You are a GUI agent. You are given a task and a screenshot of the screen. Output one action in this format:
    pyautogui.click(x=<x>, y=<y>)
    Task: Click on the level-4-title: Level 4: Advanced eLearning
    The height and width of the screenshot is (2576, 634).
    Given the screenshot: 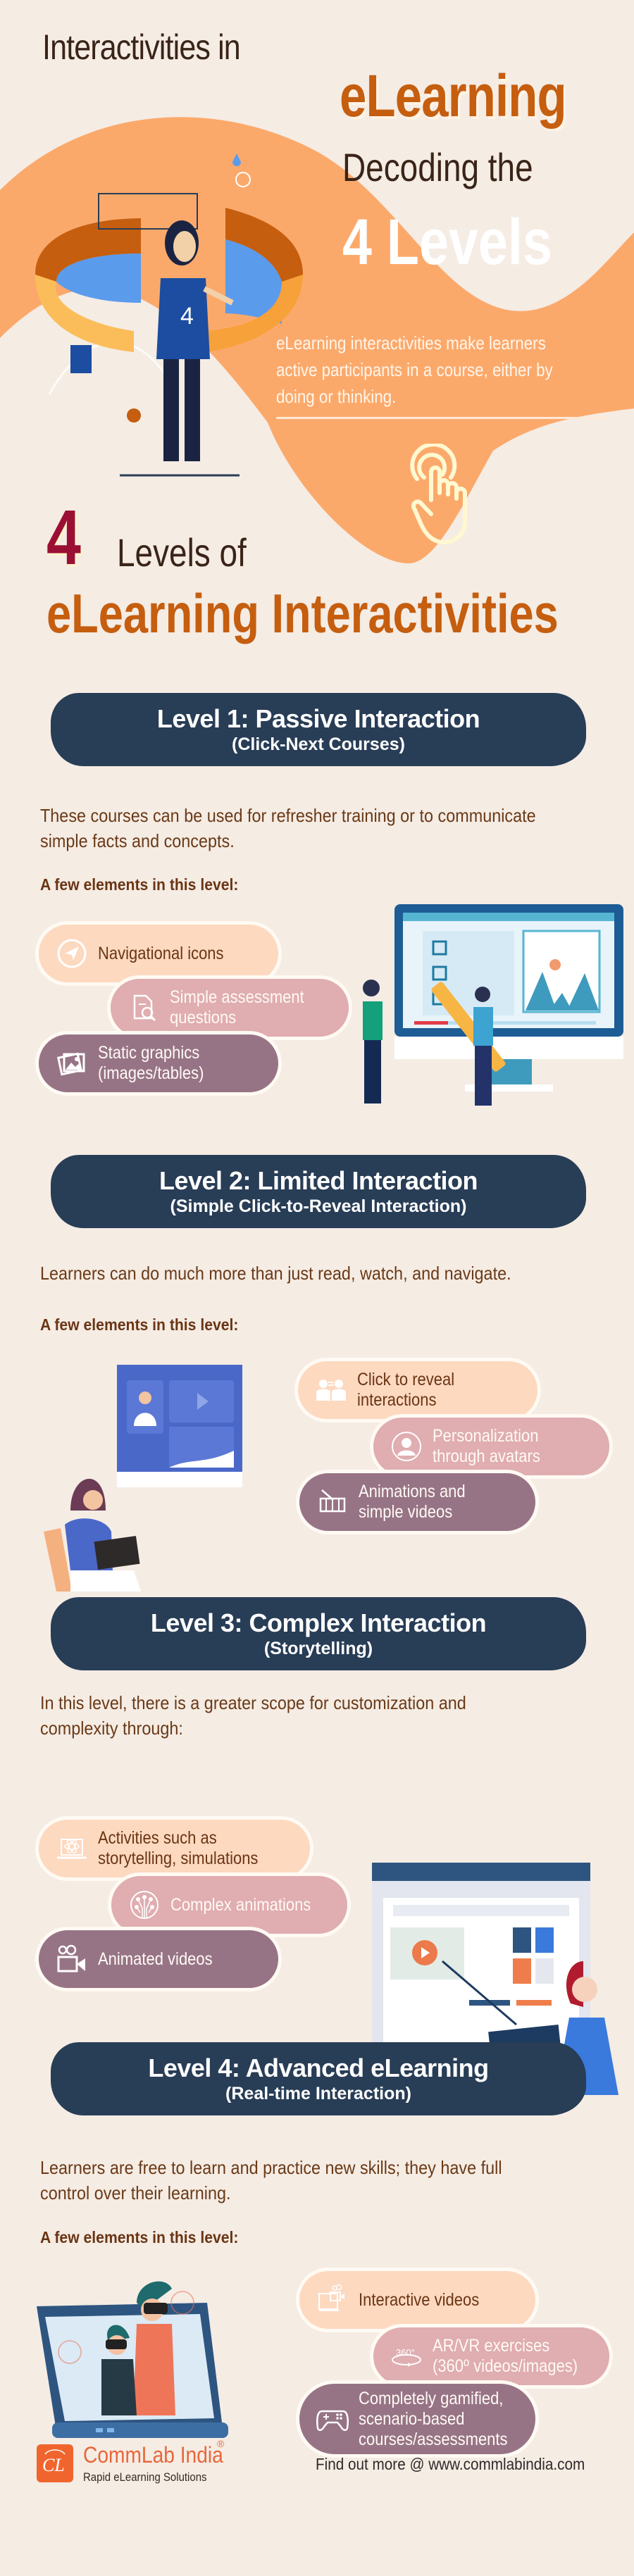 What is the action you would take?
    pyautogui.click(x=318, y=2067)
    